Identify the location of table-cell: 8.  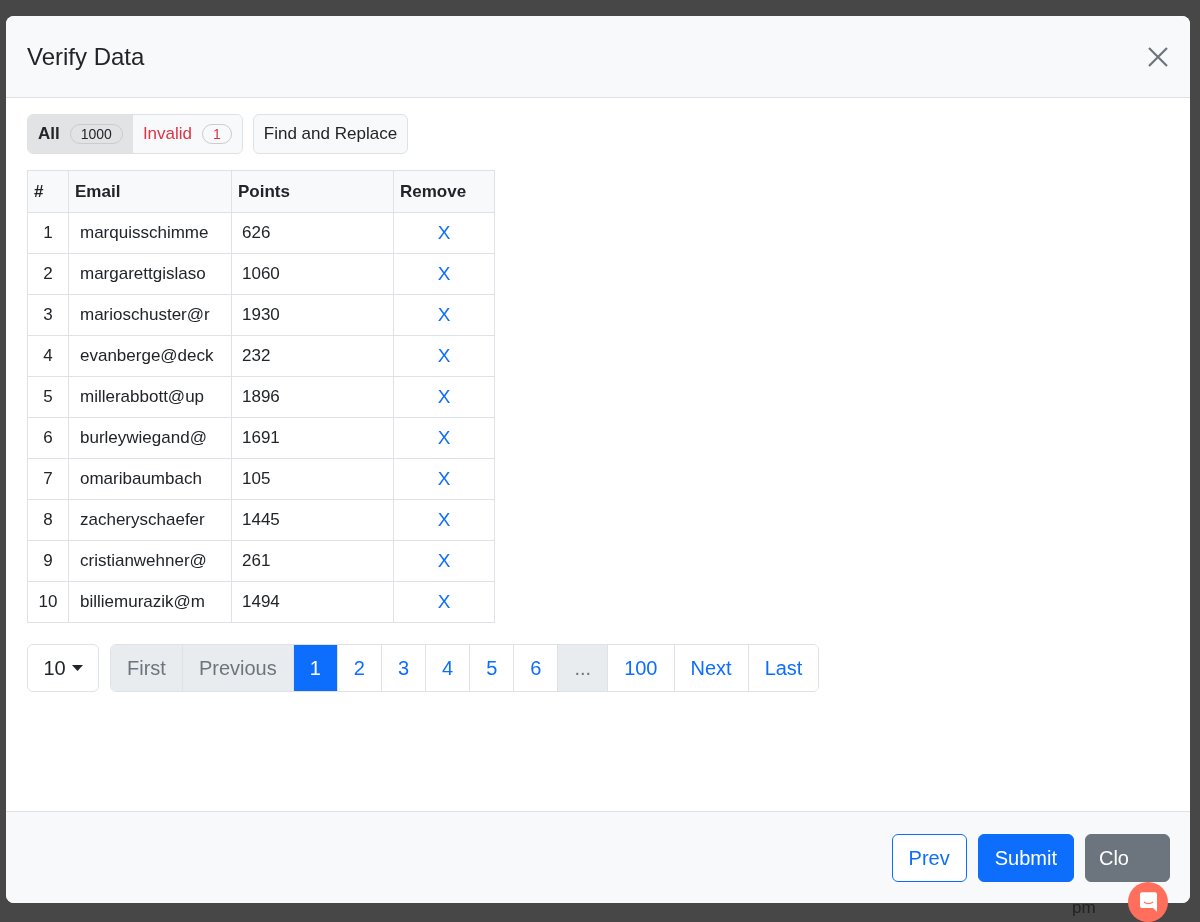
(48, 520).